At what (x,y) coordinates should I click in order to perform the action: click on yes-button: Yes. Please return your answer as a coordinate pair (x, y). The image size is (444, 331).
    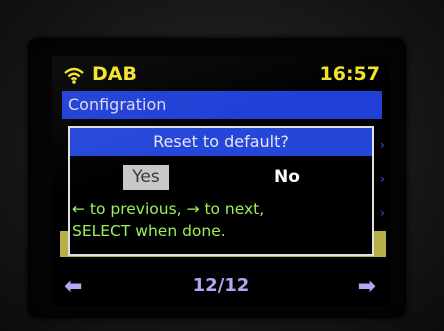
    Looking at the image, I should click on (146, 177).